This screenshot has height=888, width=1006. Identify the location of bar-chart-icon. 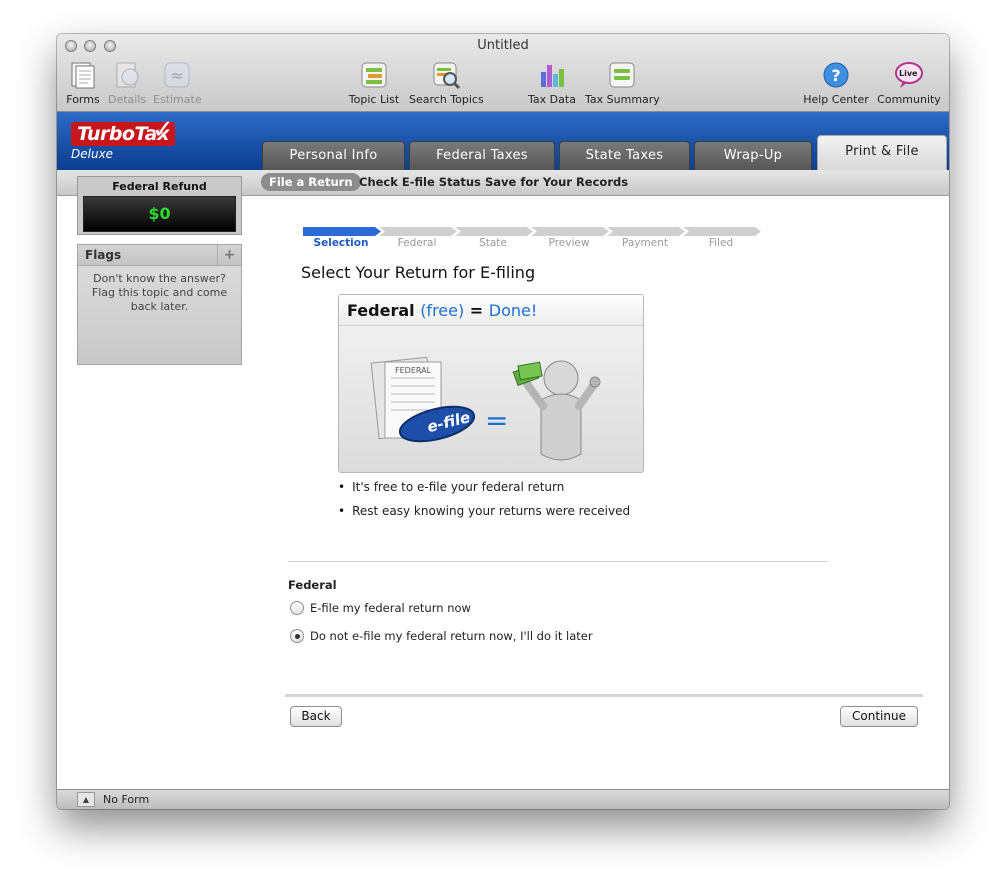
(552, 76).